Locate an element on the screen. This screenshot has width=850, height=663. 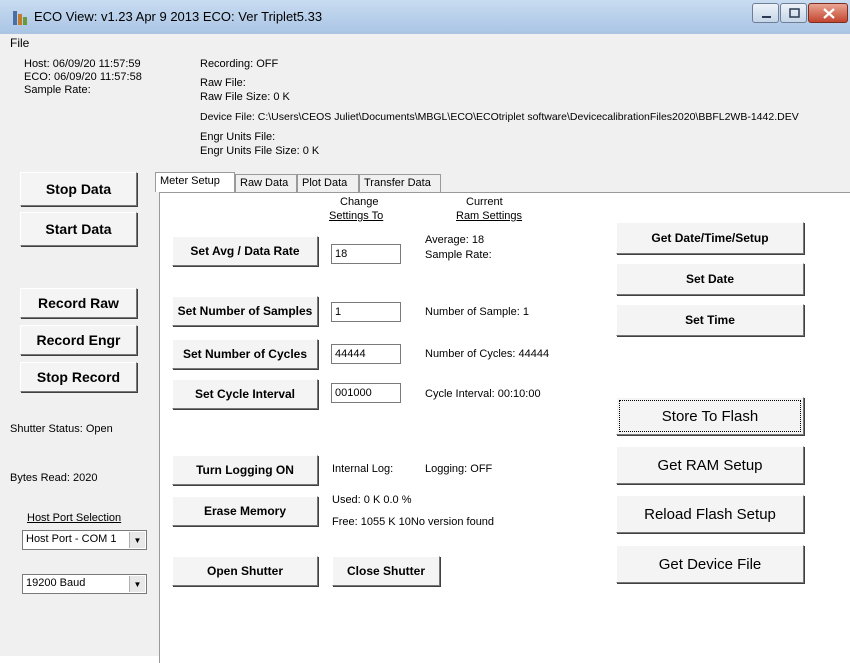
menu-file: File is located at coordinates (19, 43).